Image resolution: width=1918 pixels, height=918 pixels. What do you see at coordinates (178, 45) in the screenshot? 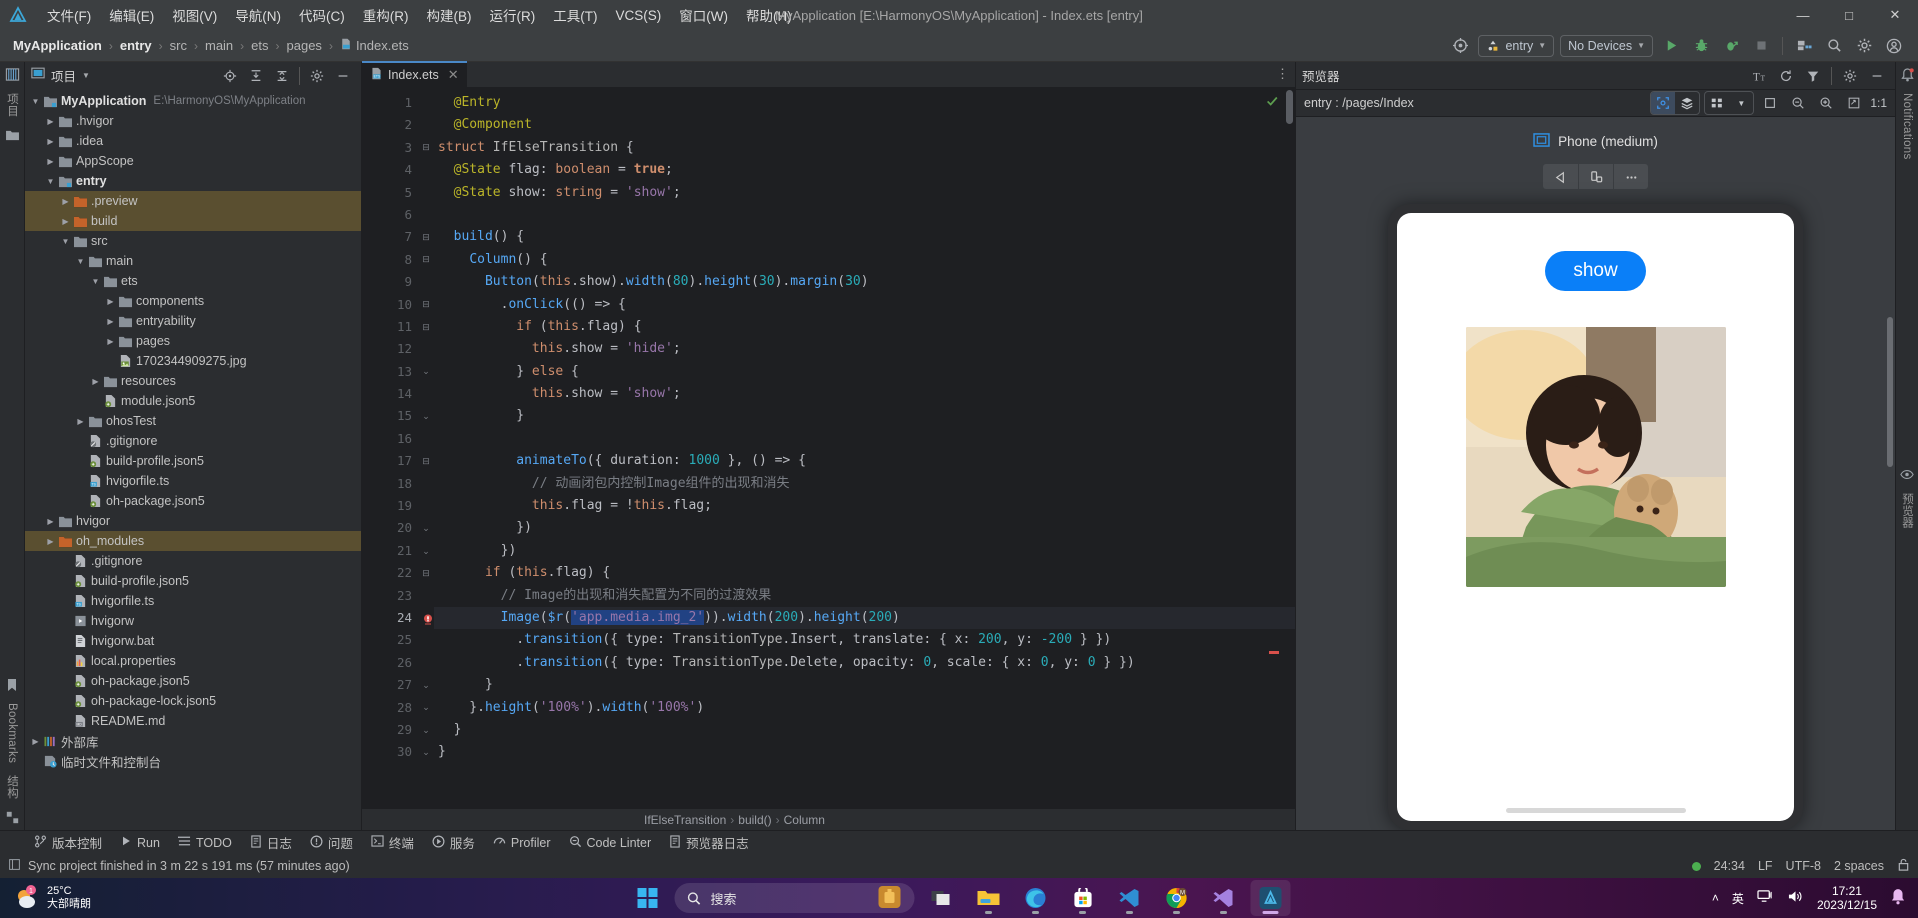
I see `nav-crumb-src: src` at bounding box center [178, 45].